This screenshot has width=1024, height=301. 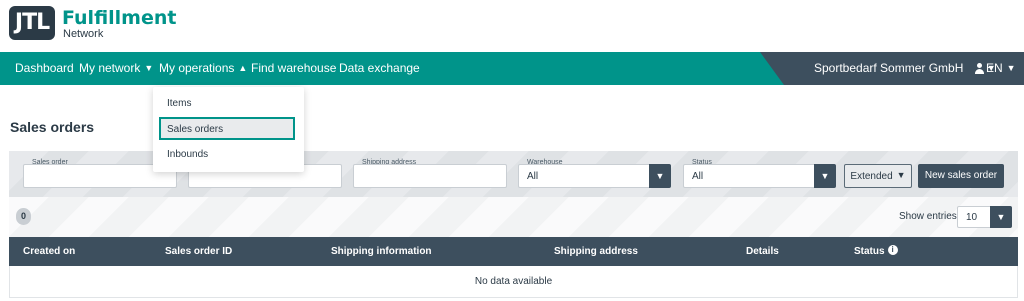 I want to click on nav-account-area: Sportbedarf Sommer GmbH ▼ EN ▼, so click(x=904, y=68).